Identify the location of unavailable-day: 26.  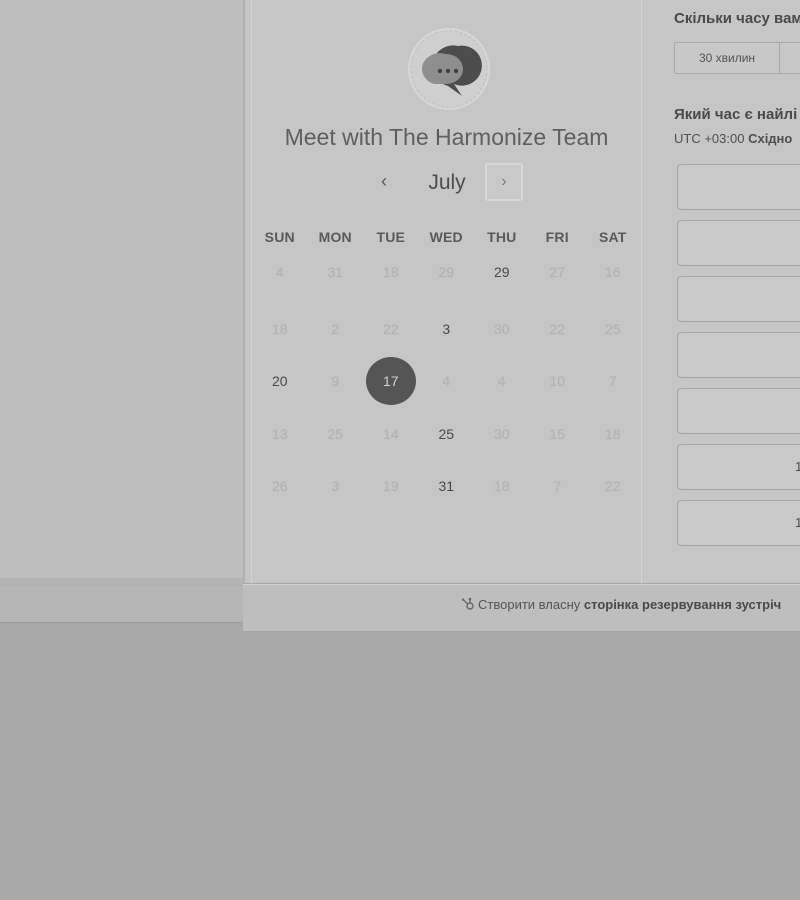
(280, 486).